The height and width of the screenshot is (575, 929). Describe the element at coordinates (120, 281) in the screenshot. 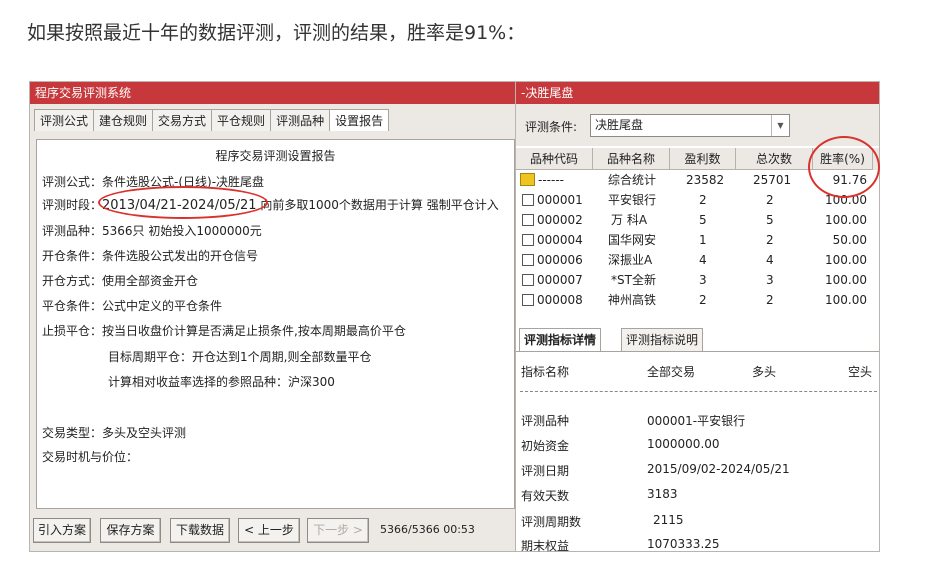

I see `report-open-method: 开仓方式：使用全部资金开仓` at that location.